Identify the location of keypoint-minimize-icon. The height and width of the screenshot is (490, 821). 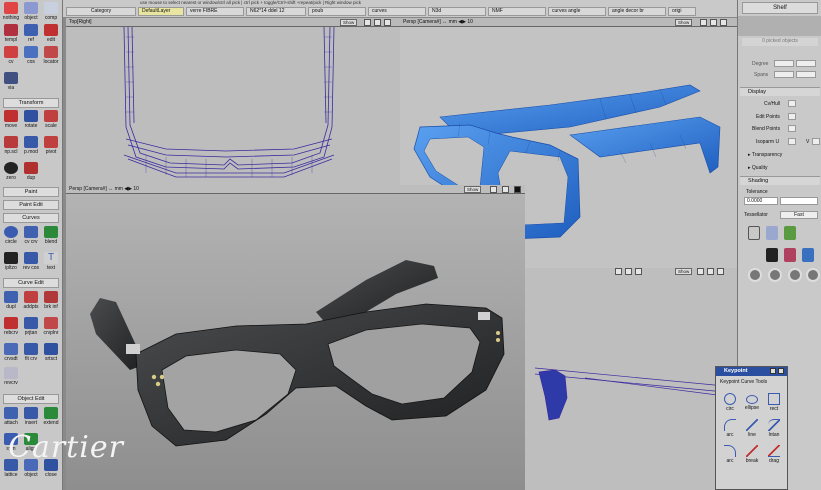
(773, 371).